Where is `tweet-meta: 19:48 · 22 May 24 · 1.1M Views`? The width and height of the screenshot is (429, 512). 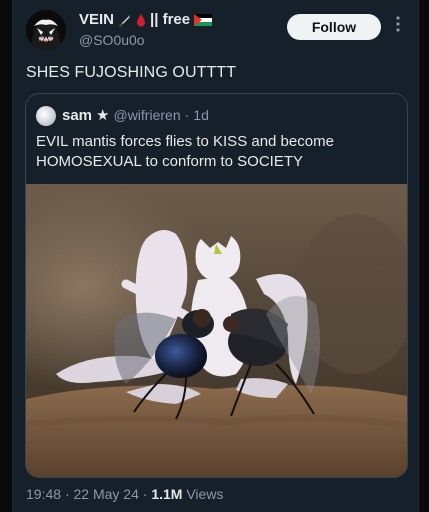 tweet-meta: 19:48 · 22 May 24 · 1.1M Views is located at coordinates (124, 494).